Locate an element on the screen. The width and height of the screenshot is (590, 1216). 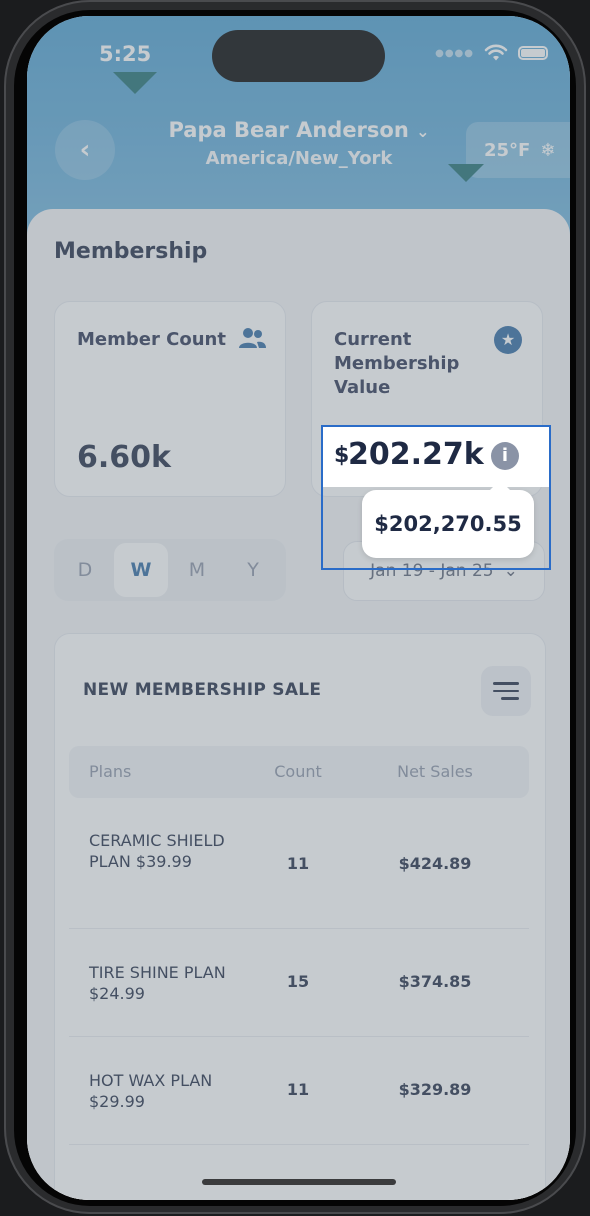
home-indicator is located at coordinates (299, 1182).